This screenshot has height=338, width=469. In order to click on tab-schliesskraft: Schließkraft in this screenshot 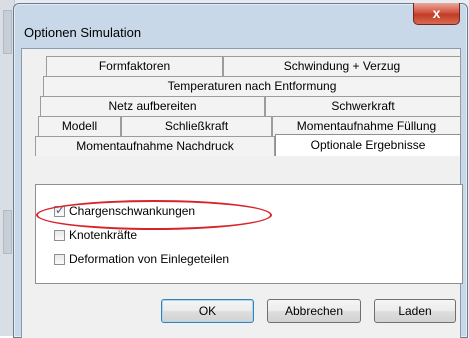, I will do `click(196, 126)`.